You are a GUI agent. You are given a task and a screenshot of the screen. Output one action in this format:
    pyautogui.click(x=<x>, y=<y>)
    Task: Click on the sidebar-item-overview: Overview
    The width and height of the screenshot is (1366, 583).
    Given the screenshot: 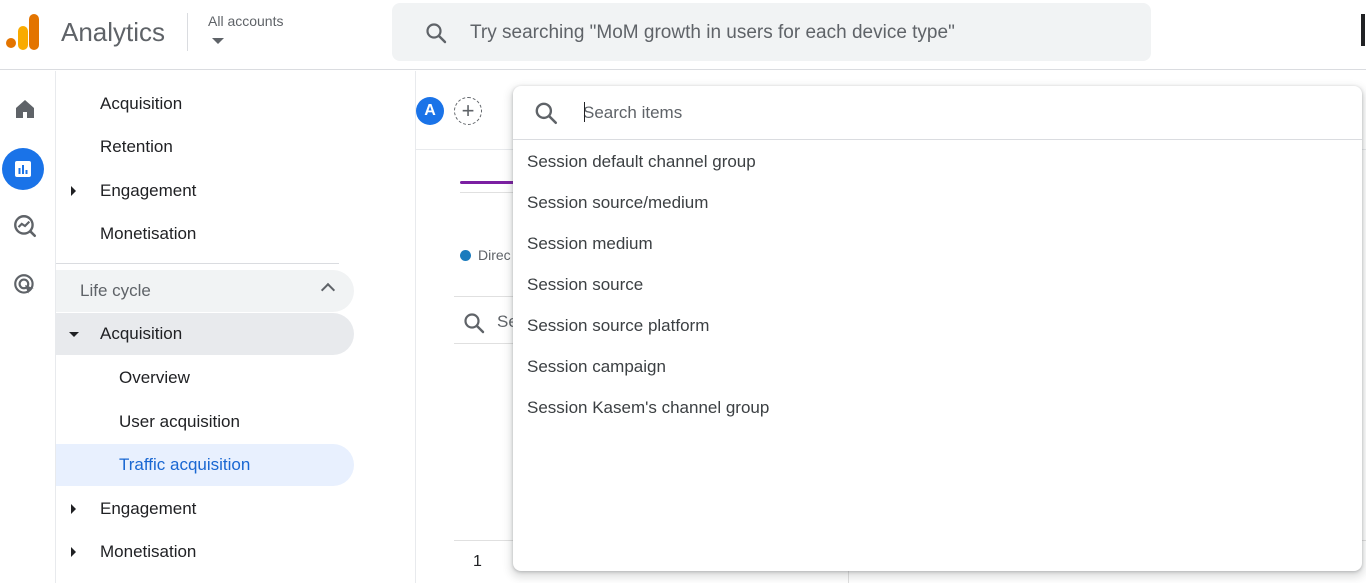 What is the action you would take?
    pyautogui.click(x=205, y=378)
    